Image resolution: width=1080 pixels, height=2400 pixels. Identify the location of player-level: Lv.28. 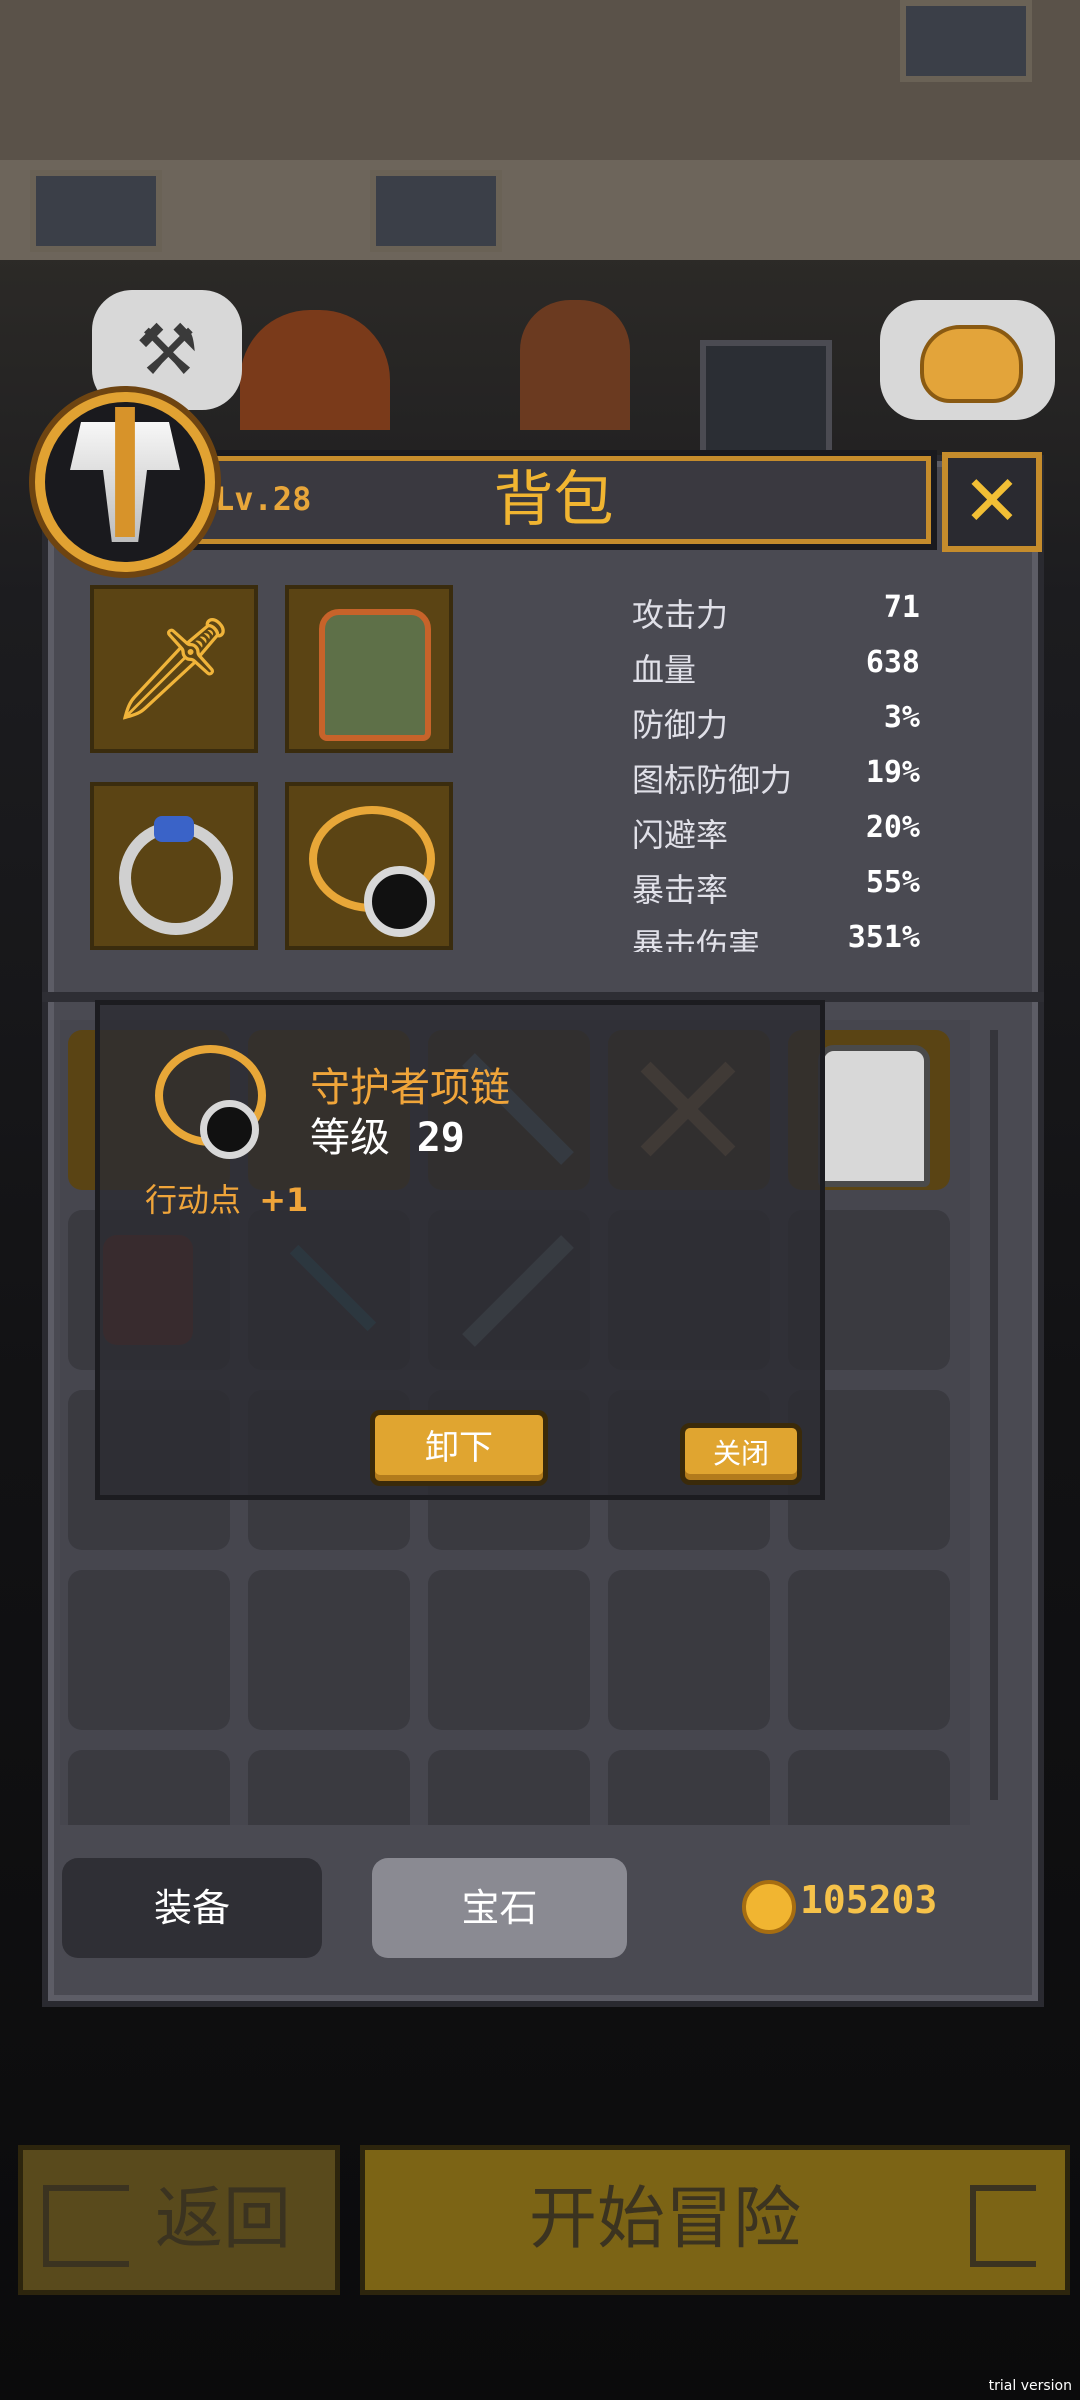
(263, 499).